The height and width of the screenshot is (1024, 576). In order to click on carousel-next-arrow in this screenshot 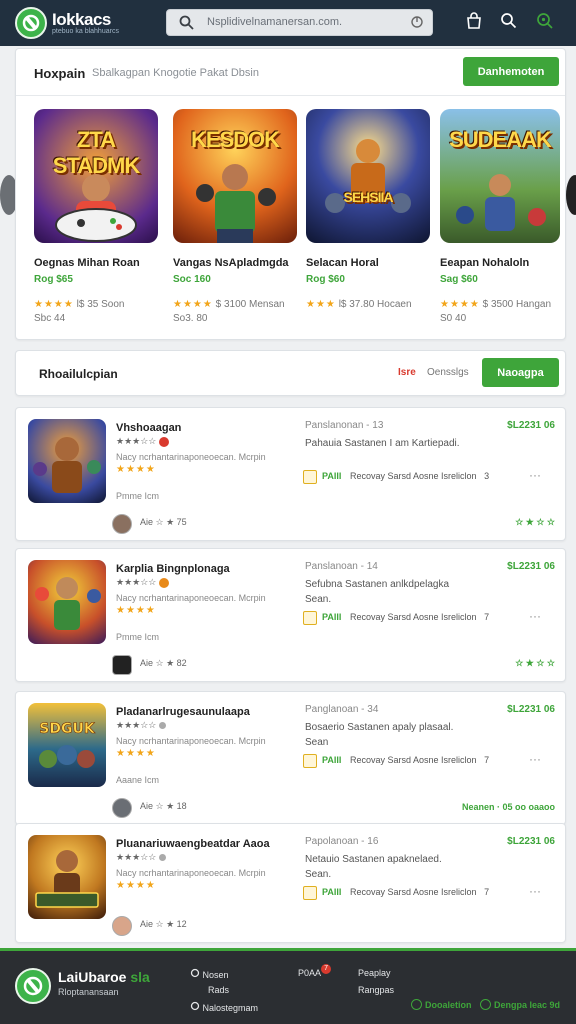, I will do `click(571, 195)`.